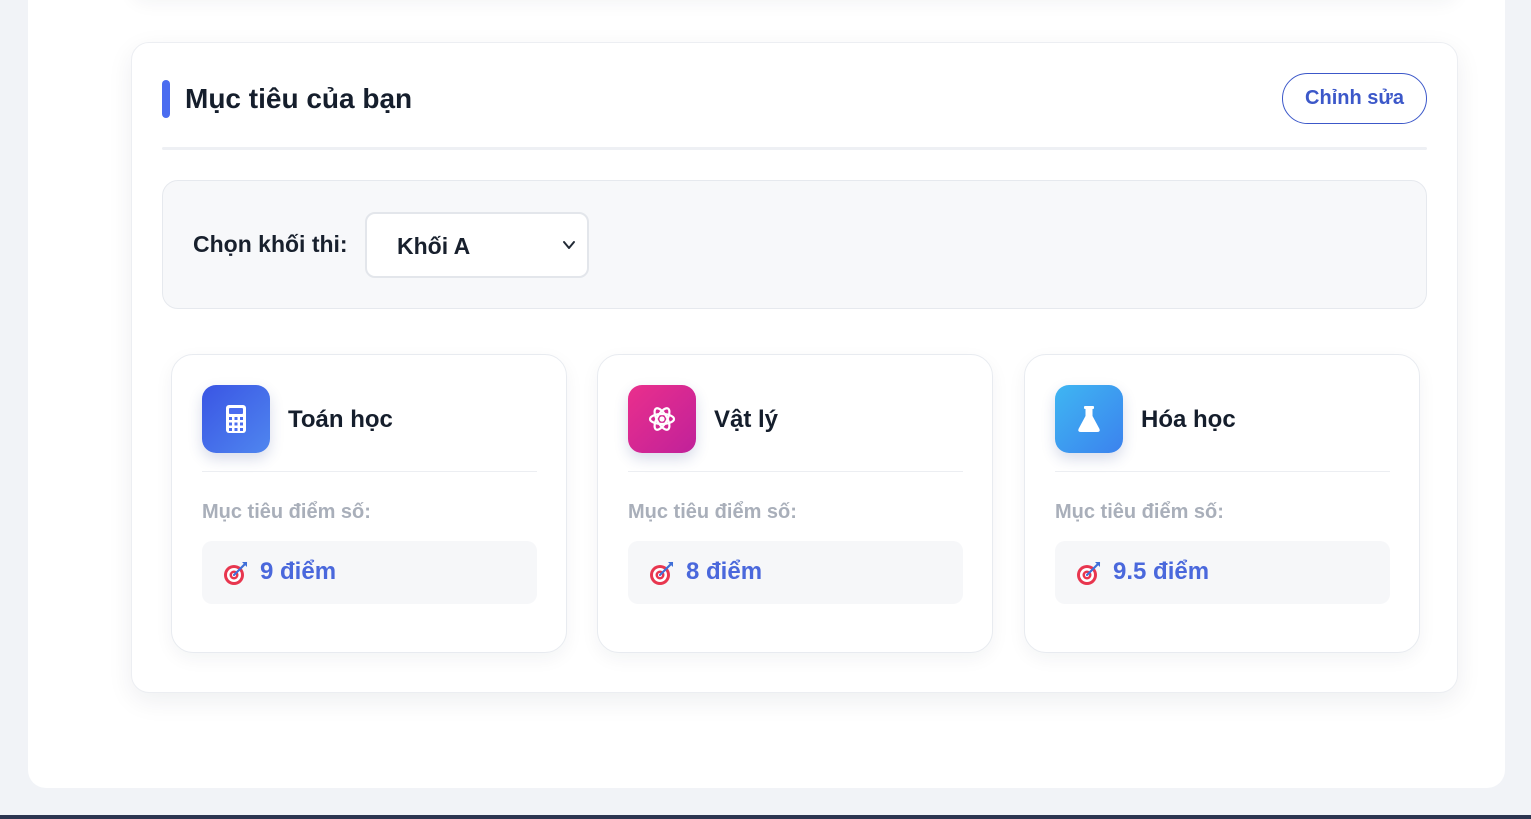 The width and height of the screenshot is (1531, 819). Describe the element at coordinates (1089, 419) in the screenshot. I see `flask-icon` at that location.